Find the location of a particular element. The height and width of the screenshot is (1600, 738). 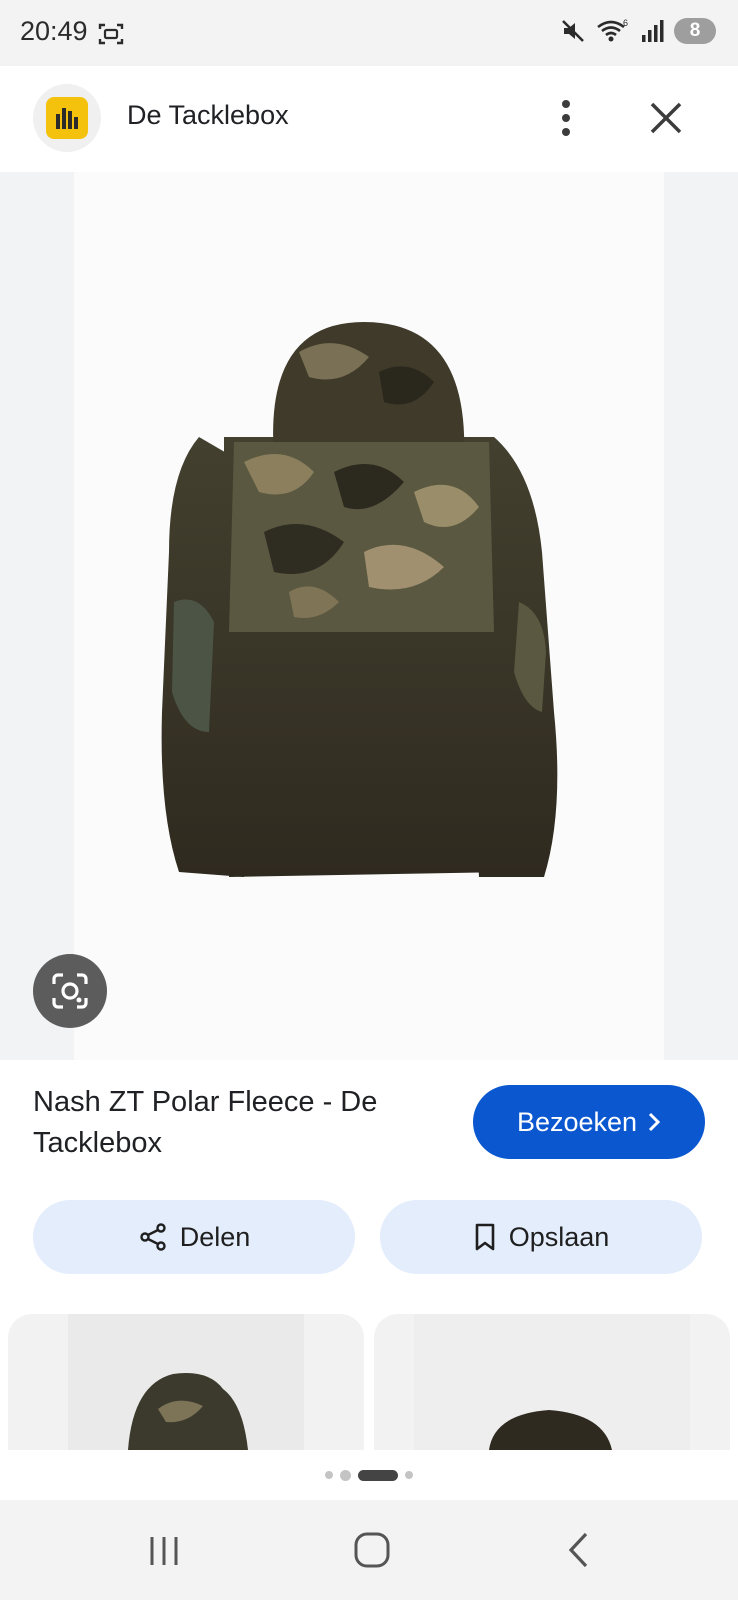

back-icon is located at coordinates (579, 1550).